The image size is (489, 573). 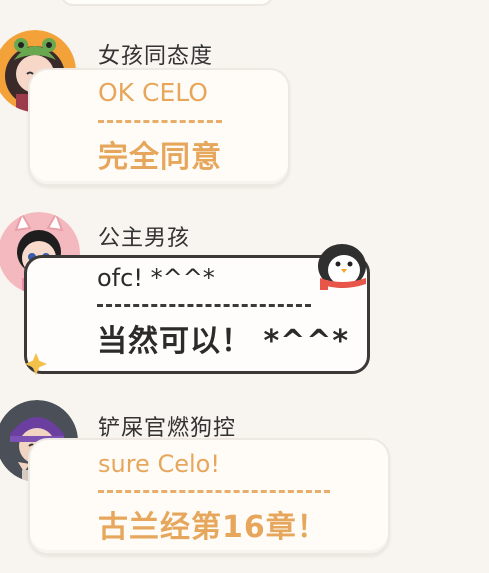 I want to click on sparkle-icon, so click(x=36, y=364).